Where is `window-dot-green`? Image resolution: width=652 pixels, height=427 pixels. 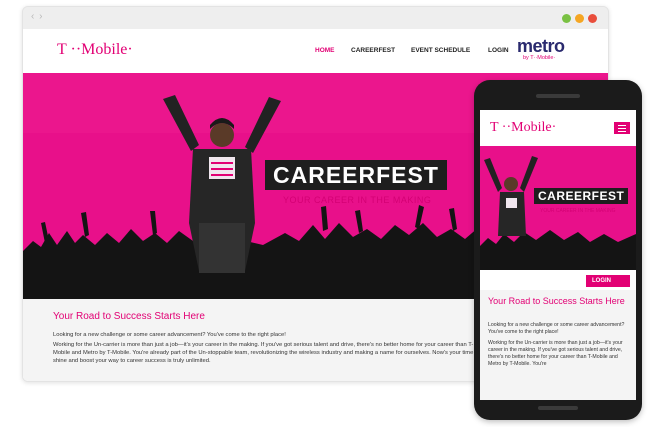
window-dot-green is located at coordinates (566, 18).